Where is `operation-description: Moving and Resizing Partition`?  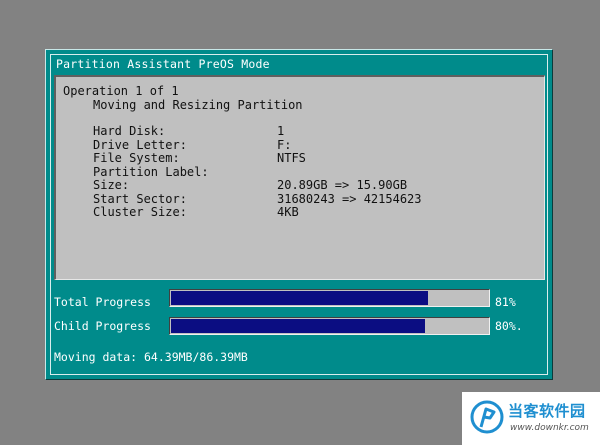
operation-description: Moving and Resizing Partition is located at coordinates (198, 105).